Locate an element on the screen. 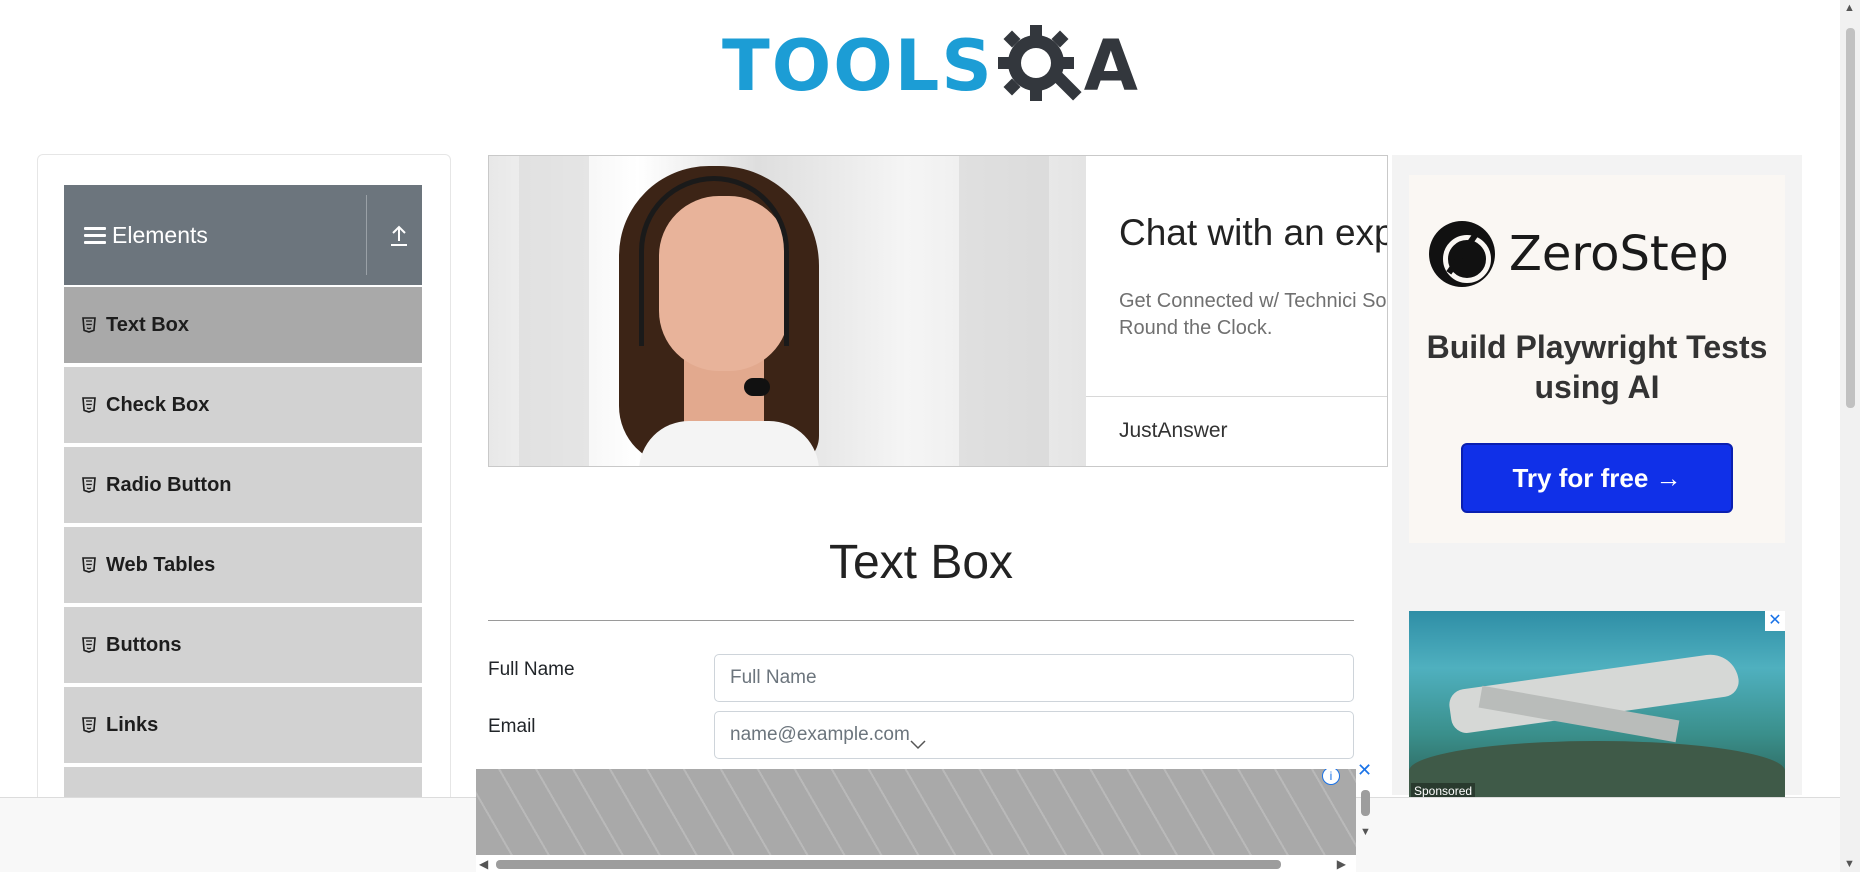 This screenshot has height=872, width=1860. sidebar-item-web-tables: Web Tables is located at coordinates (243, 566).